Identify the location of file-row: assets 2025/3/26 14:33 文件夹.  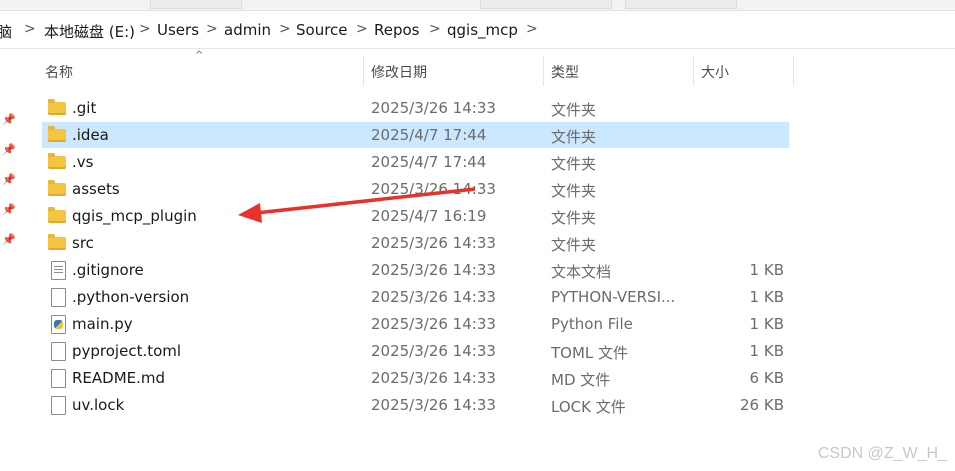
(415, 189).